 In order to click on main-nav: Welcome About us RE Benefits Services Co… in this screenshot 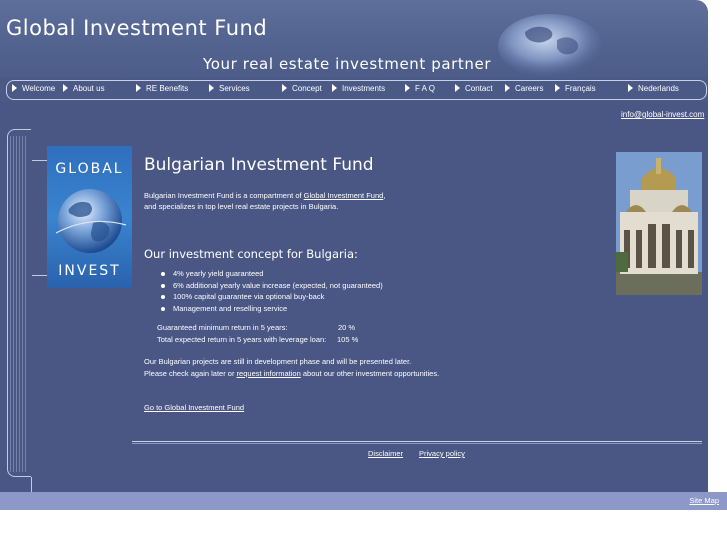, I will do `click(354, 90)`.